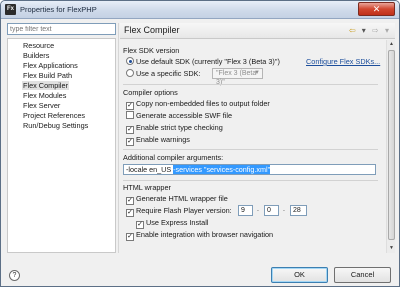 This screenshot has width=400, height=287. I want to click on close-button: ✕, so click(376, 9).